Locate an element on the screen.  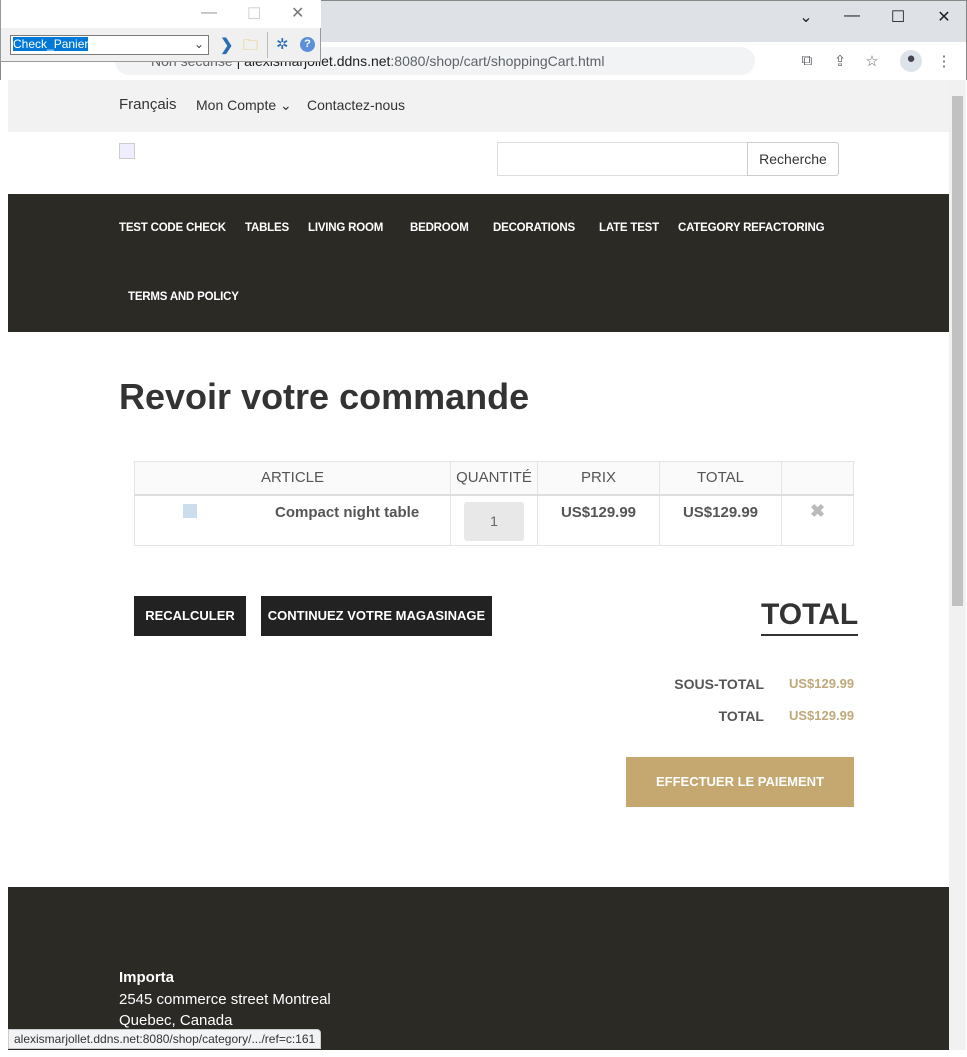
page-title: Revoir votre commande is located at coordinates (324, 396).